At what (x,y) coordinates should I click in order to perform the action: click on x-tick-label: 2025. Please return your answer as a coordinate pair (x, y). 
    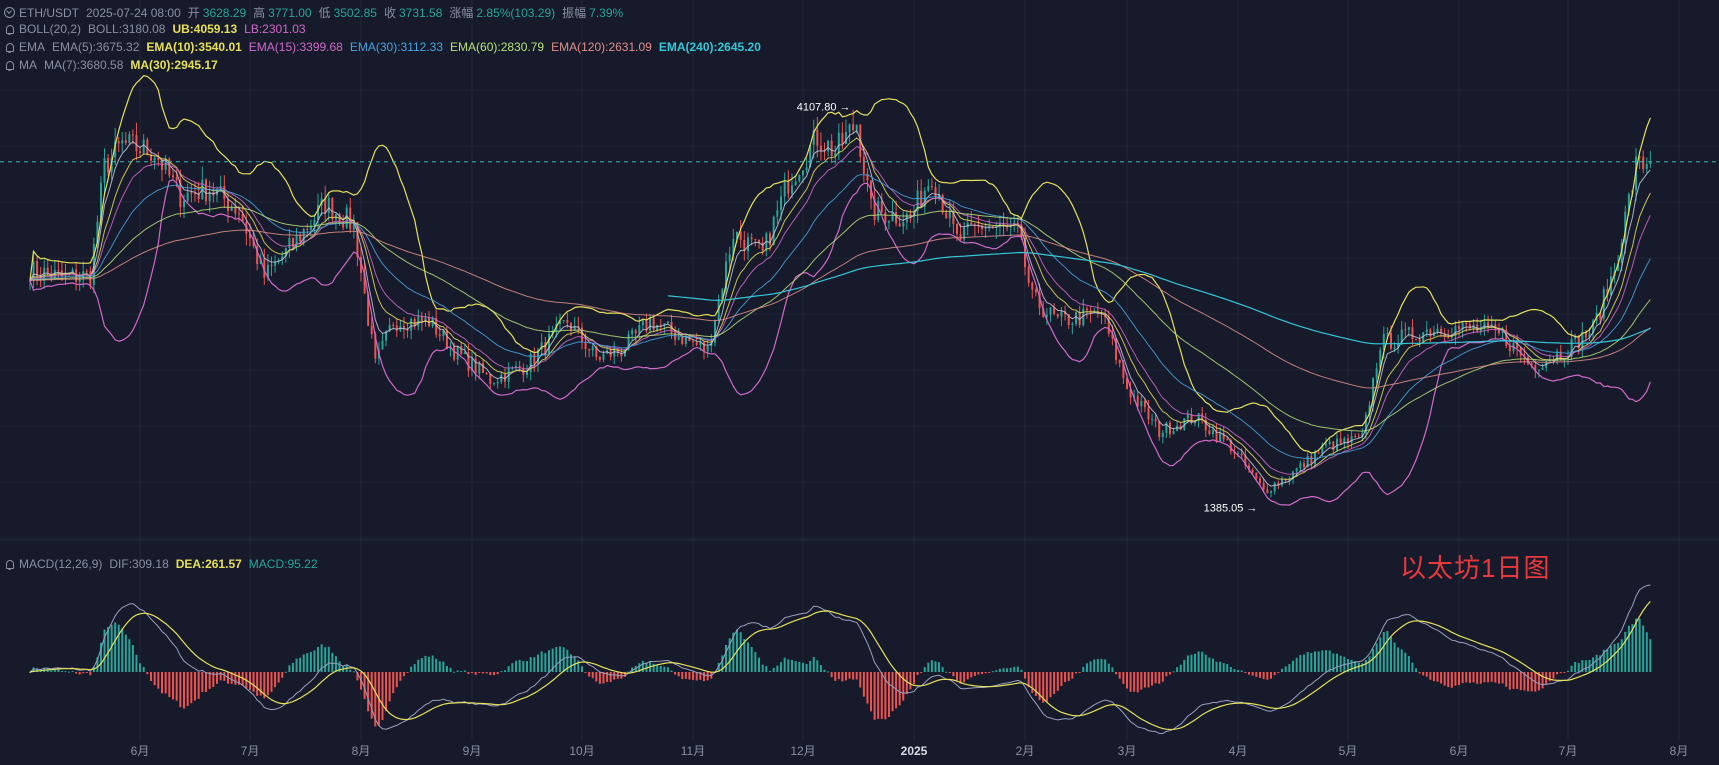
    Looking at the image, I should click on (914, 751).